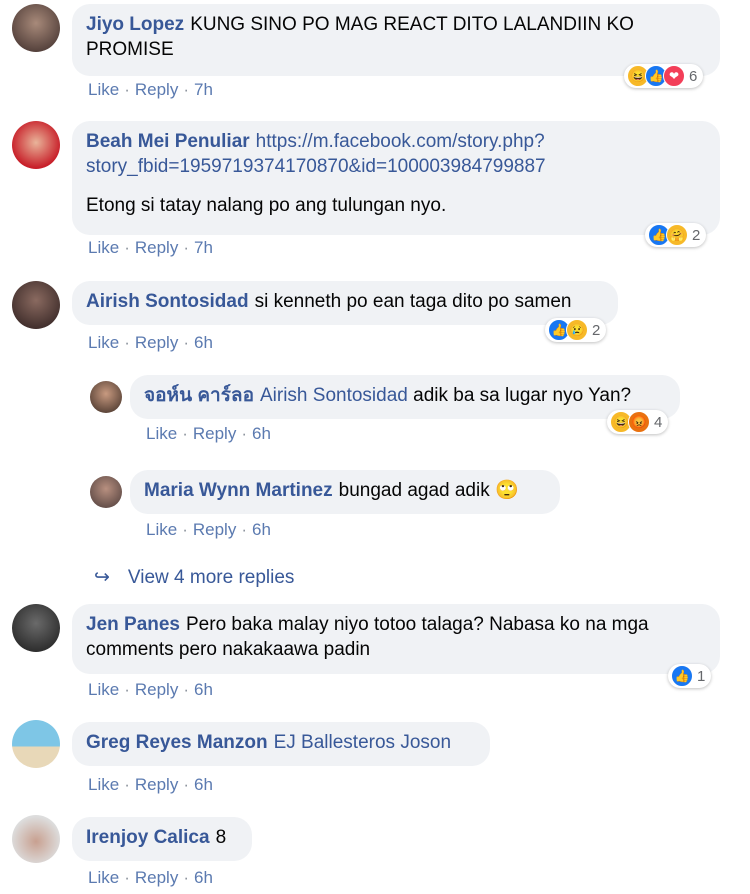 The height and width of the screenshot is (894, 750). Describe the element at coordinates (102, 577) in the screenshot. I see `reply-arrow-icon: ↪` at that location.